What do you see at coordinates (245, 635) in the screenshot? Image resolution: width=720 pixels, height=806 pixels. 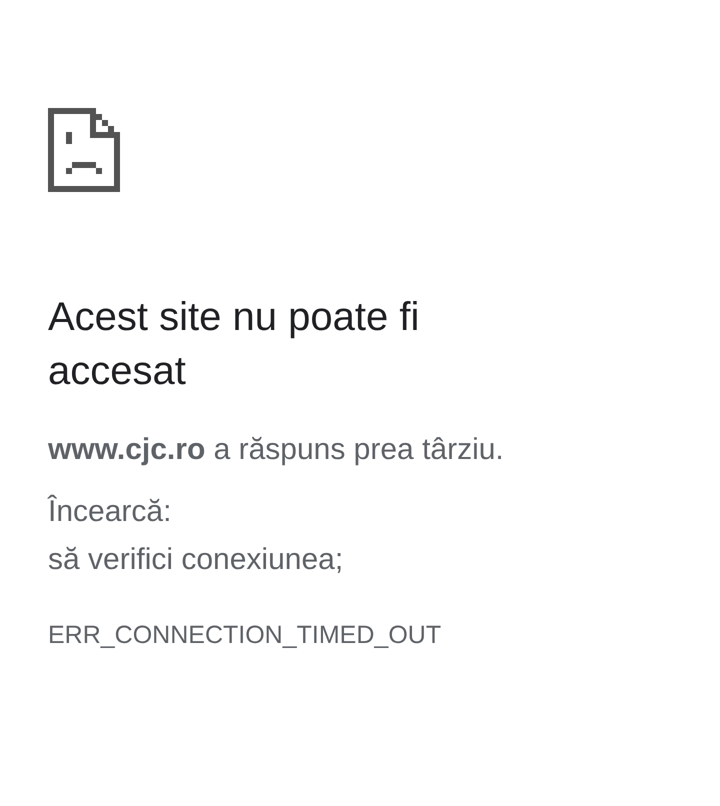 I see `error-code: ERR_CONNECTION_TIMED_OUT` at bounding box center [245, 635].